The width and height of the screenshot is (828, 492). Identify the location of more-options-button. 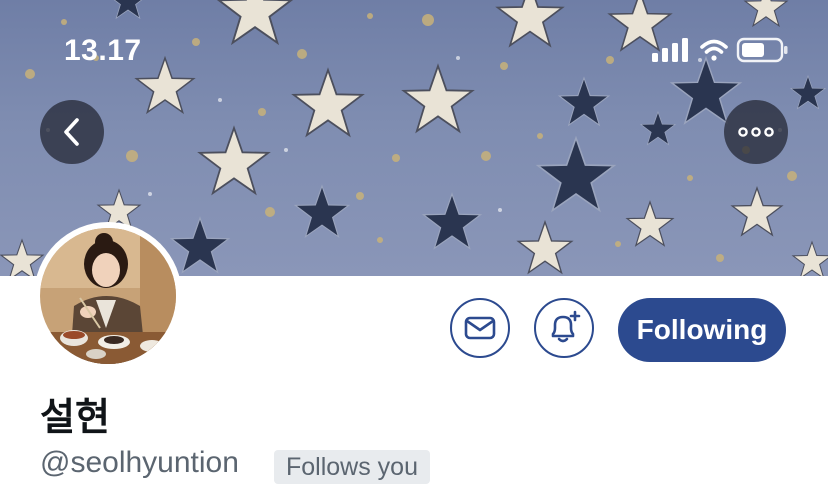
(756, 132).